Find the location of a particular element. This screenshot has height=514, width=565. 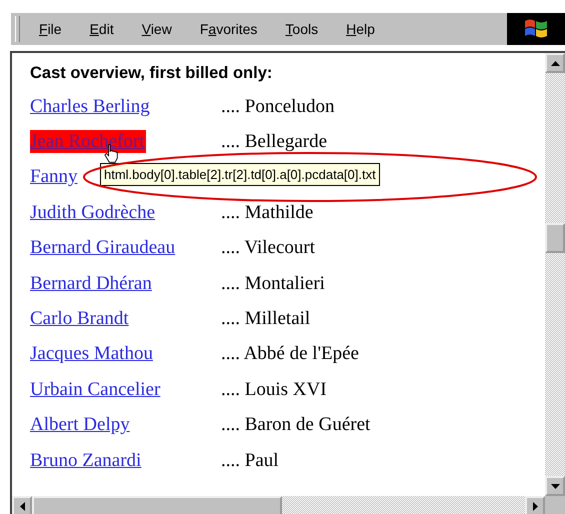

scroll-down-button is located at coordinates (555, 486).